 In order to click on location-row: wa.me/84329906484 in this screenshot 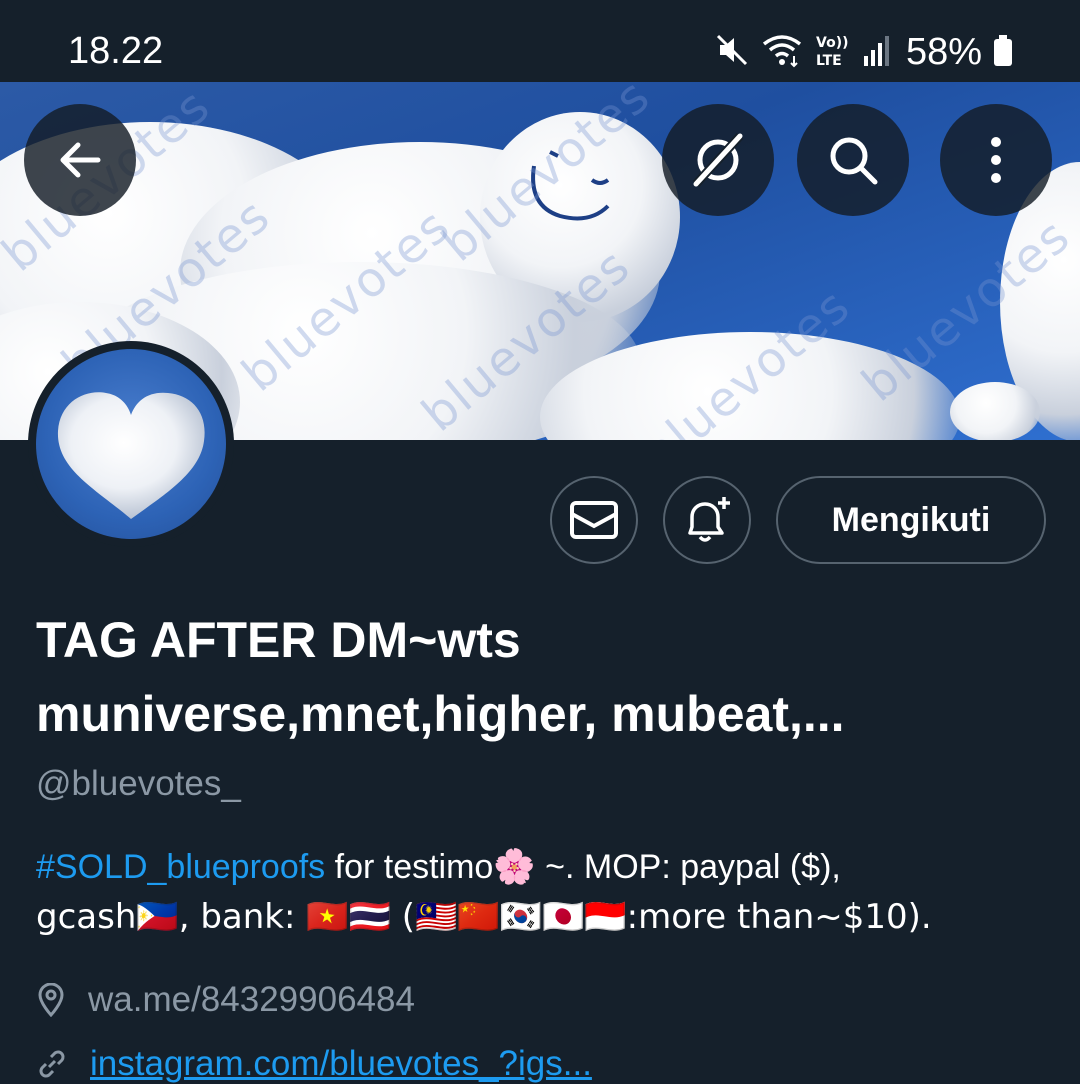, I will do `click(225, 1000)`.